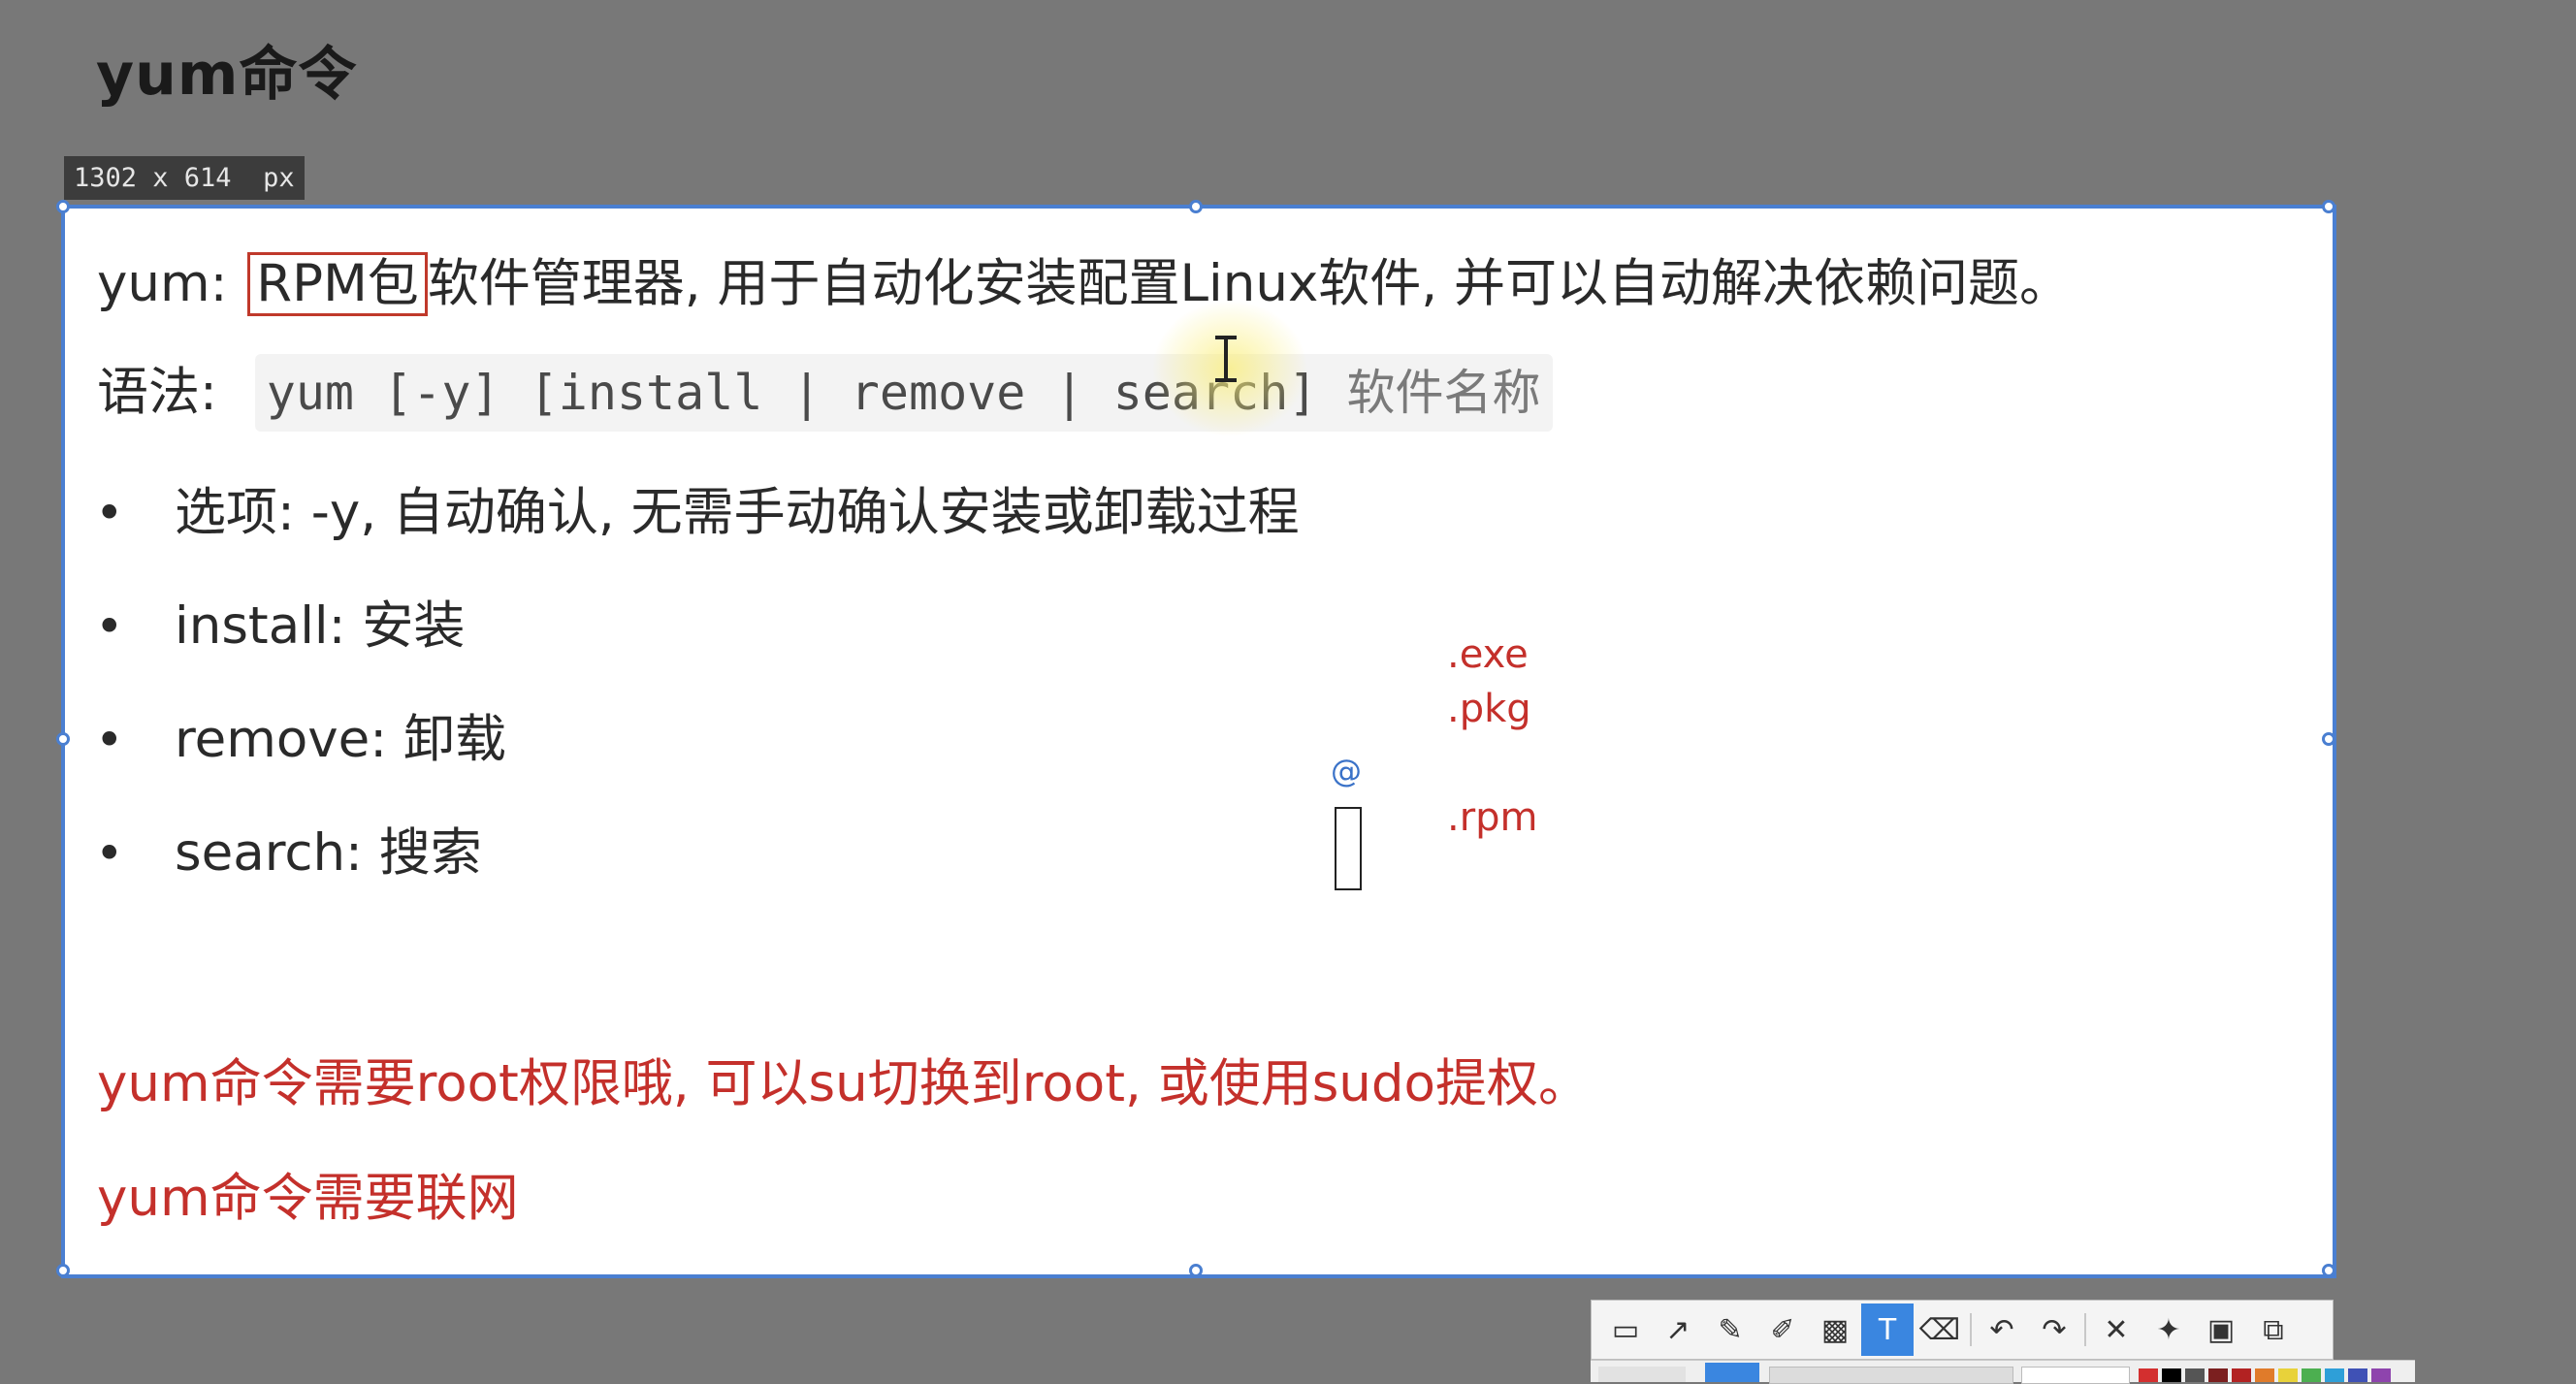 The image size is (2576, 1384). Describe the element at coordinates (1891, 1375) in the screenshot. I see `font-size-field` at that location.